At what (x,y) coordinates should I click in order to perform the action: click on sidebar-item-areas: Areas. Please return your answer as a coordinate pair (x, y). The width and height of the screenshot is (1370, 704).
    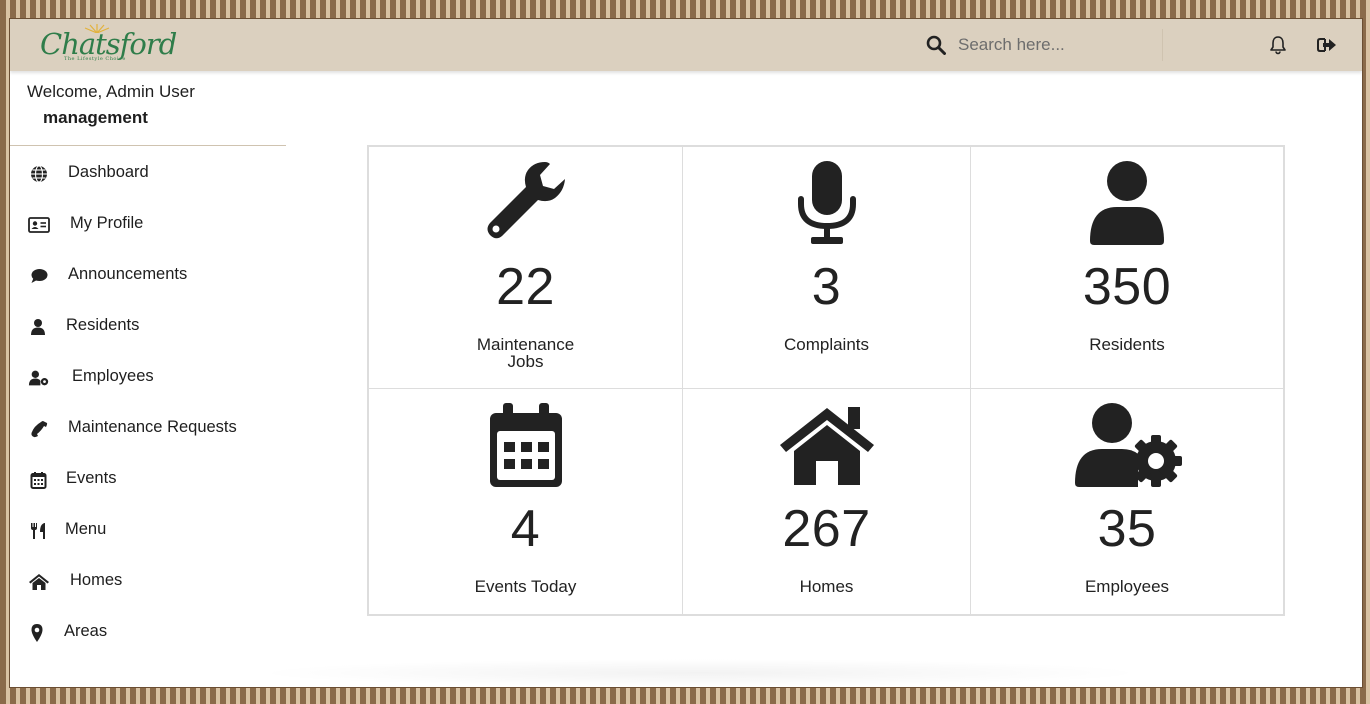
    Looking at the image, I should click on (148, 632).